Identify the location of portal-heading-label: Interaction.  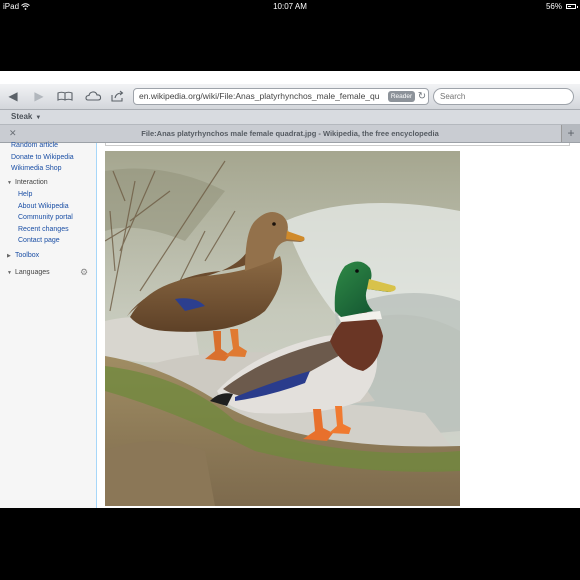
(31, 182).